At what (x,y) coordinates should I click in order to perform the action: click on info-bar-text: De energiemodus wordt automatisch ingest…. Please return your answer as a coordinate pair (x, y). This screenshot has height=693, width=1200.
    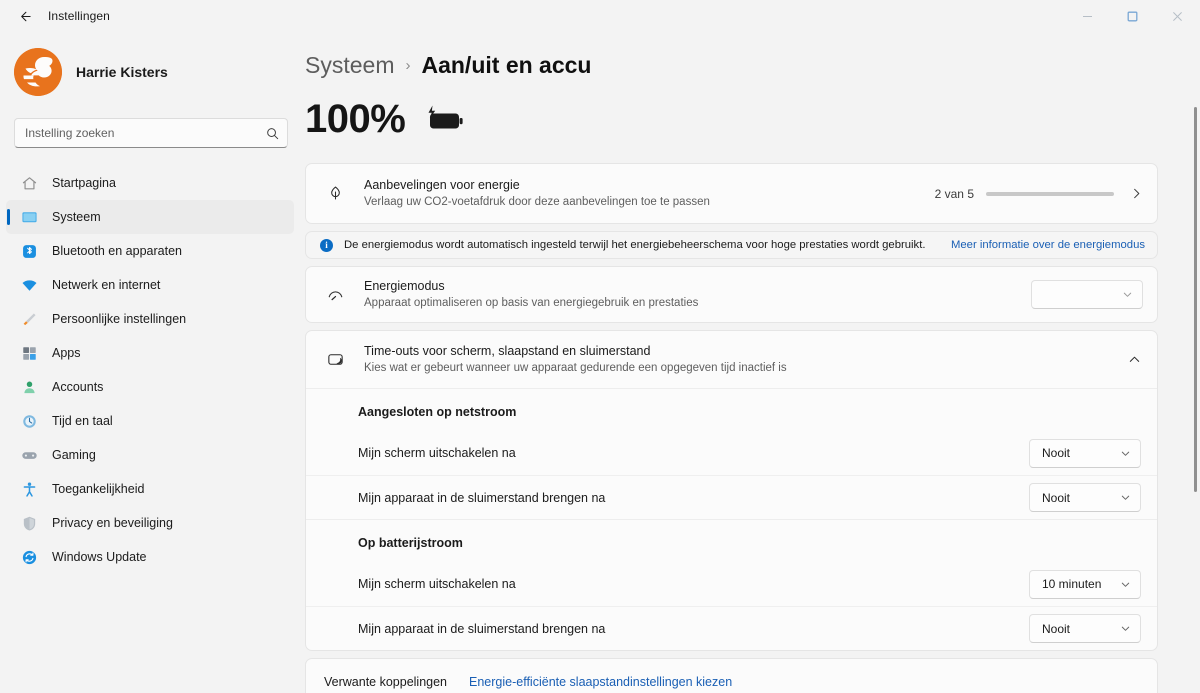
    Looking at the image, I should click on (635, 245).